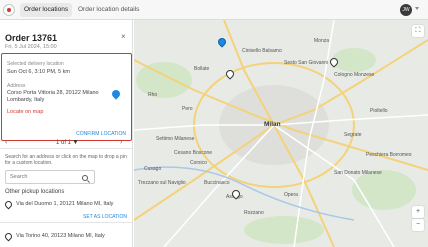 The image size is (428, 247). Describe the element at coordinates (217, 183) in the screenshot. I see `map-place-label: Buccinasco` at that location.